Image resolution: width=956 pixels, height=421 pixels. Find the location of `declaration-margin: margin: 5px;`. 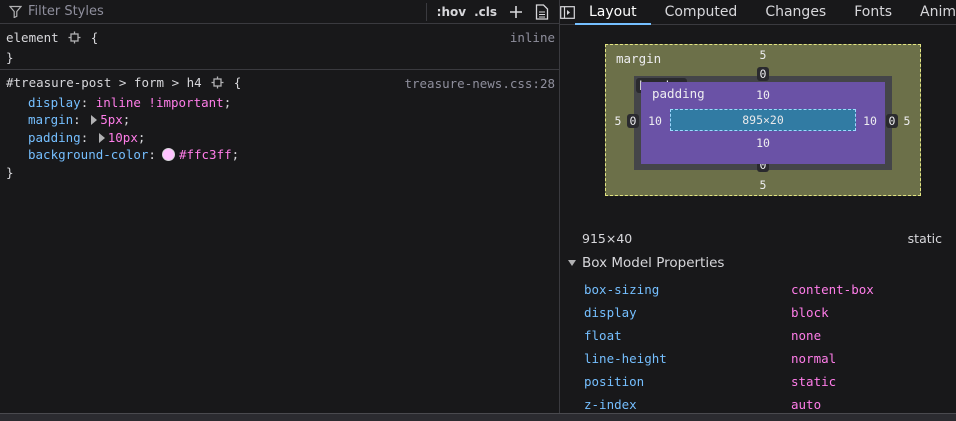

declaration-margin: margin: 5px; is located at coordinates (279, 120).